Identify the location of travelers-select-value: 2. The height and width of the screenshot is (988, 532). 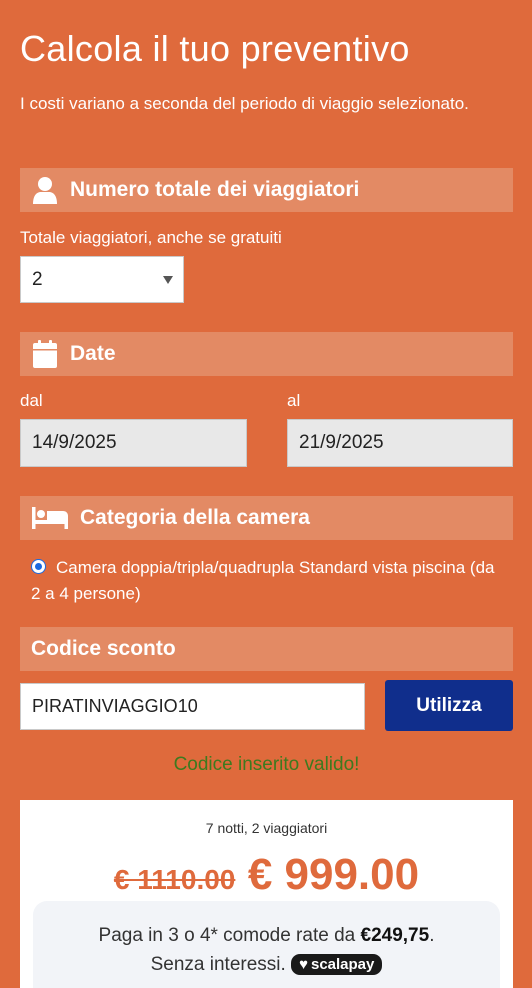
(37, 279).